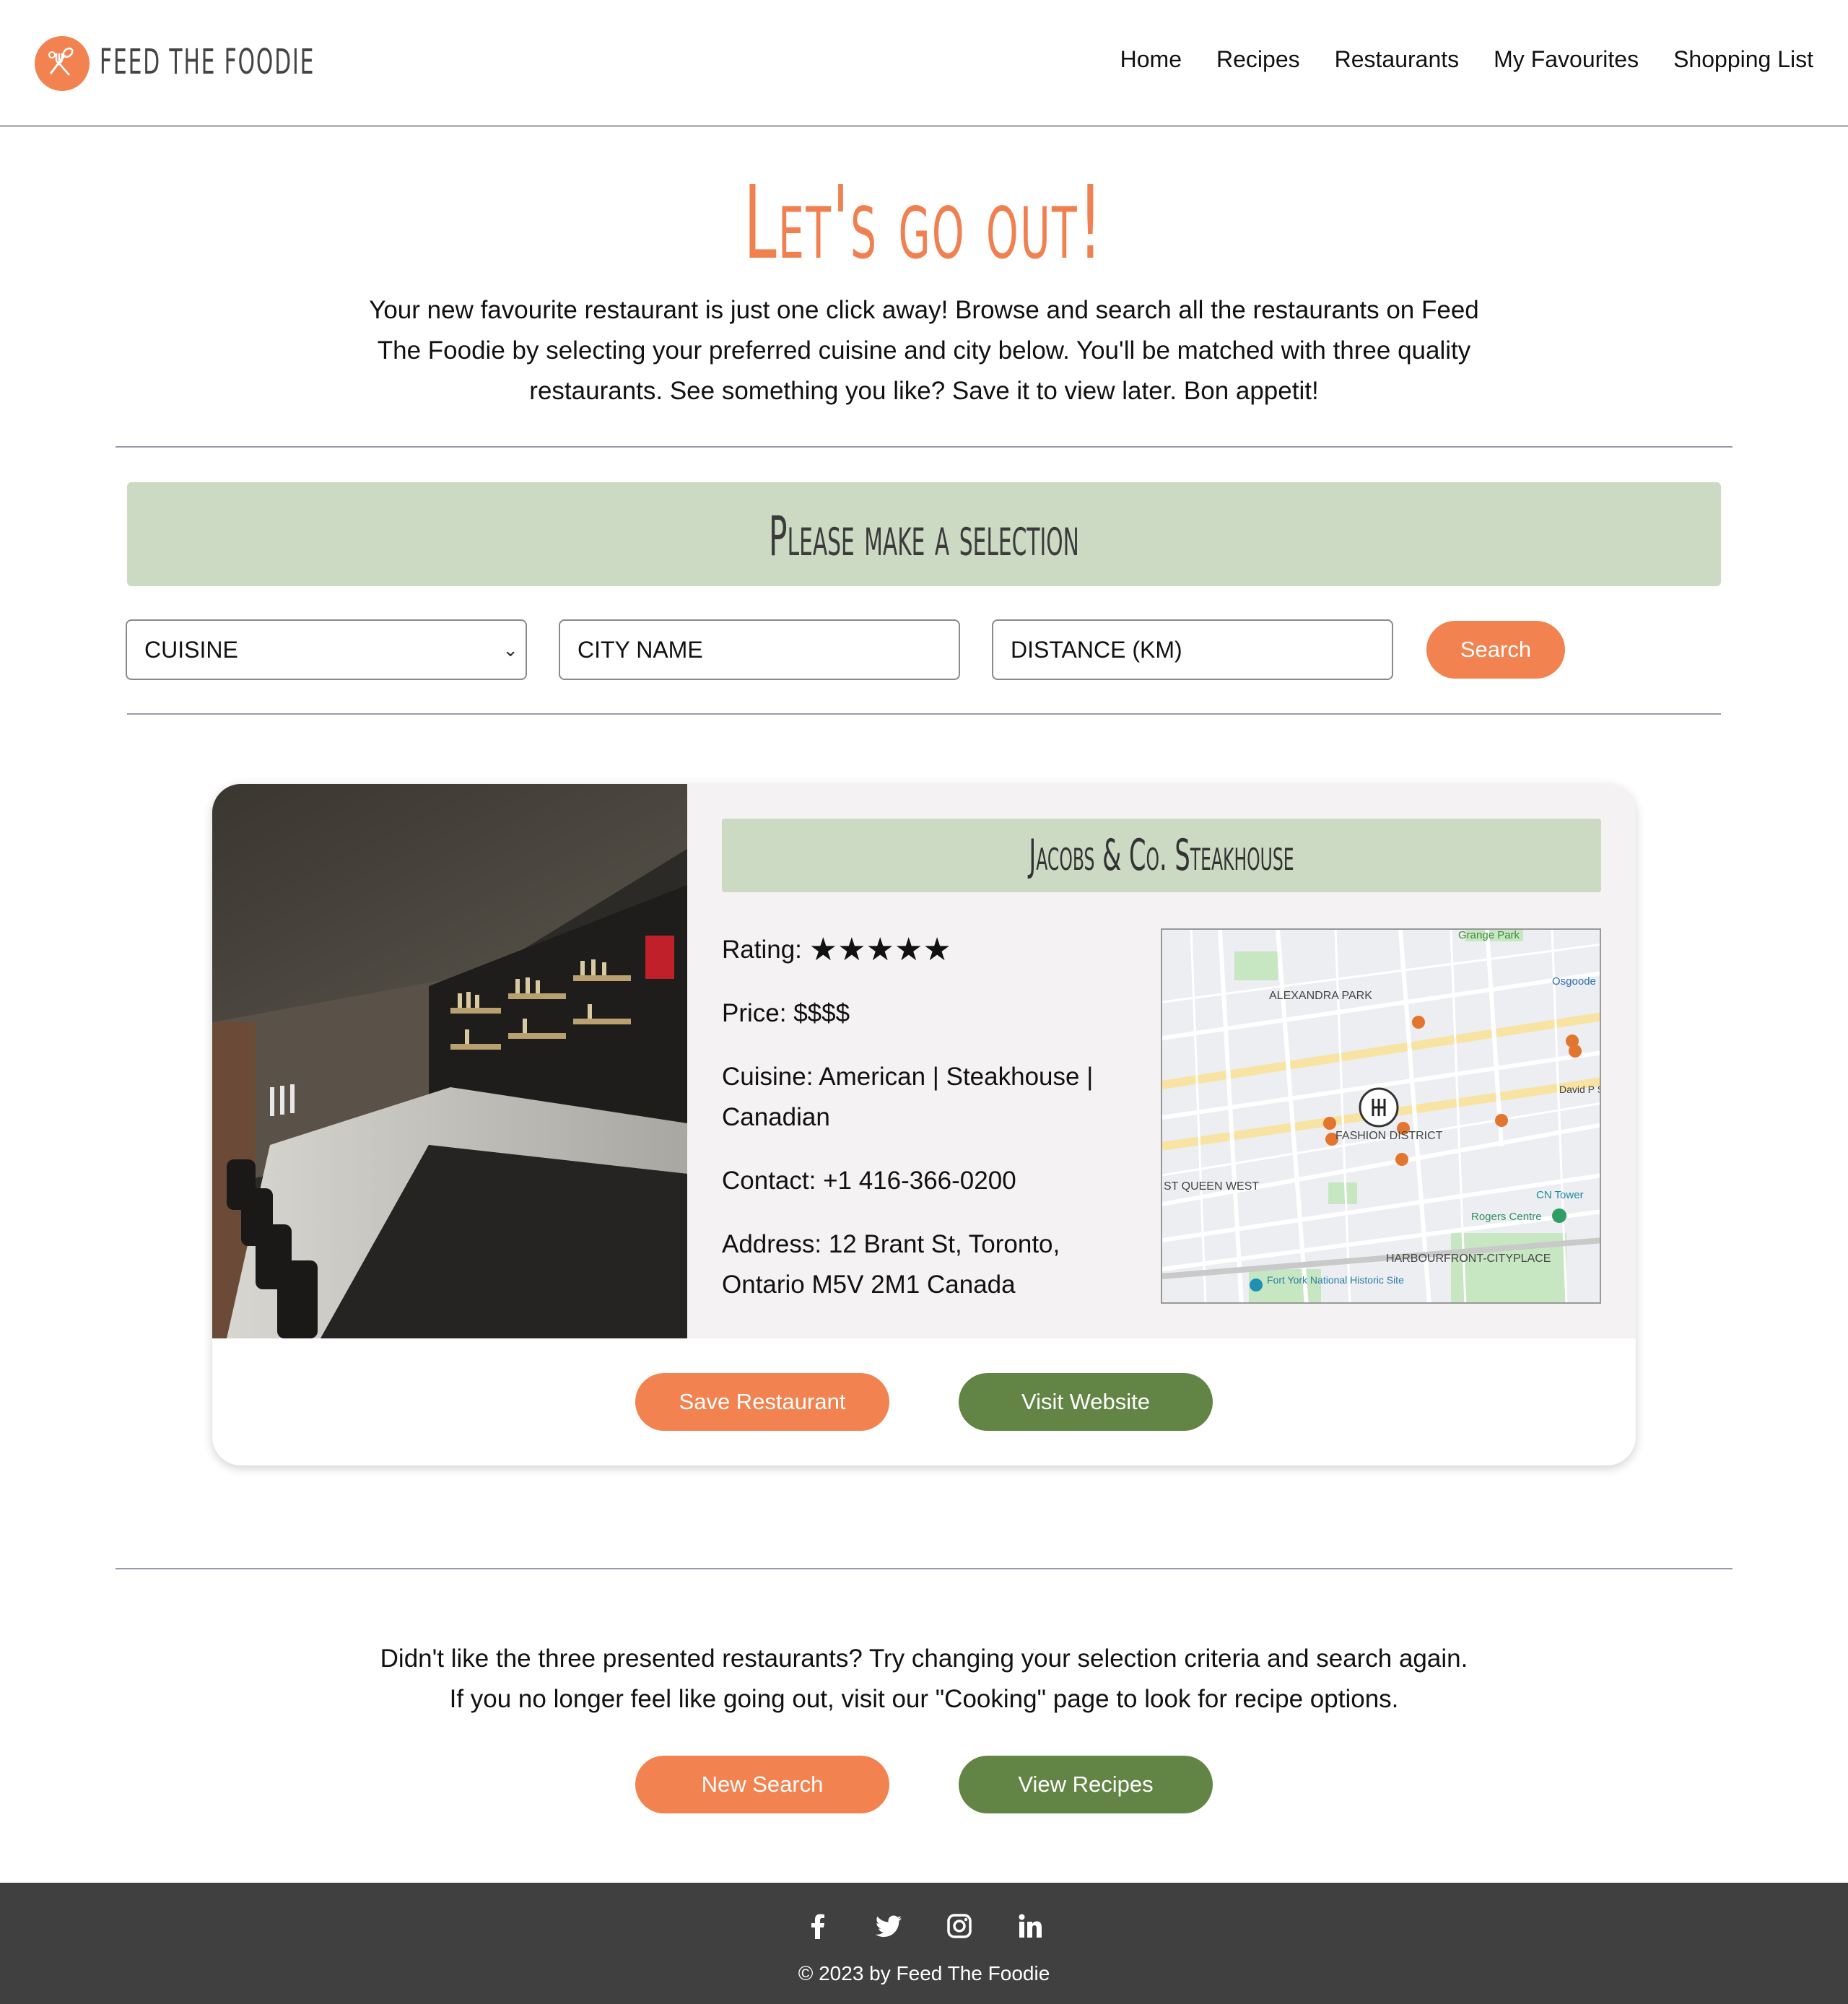 This screenshot has width=1848, height=2004. Describe the element at coordinates (1086, 1784) in the screenshot. I see `view-recipes-button: View Recipes` at that location.